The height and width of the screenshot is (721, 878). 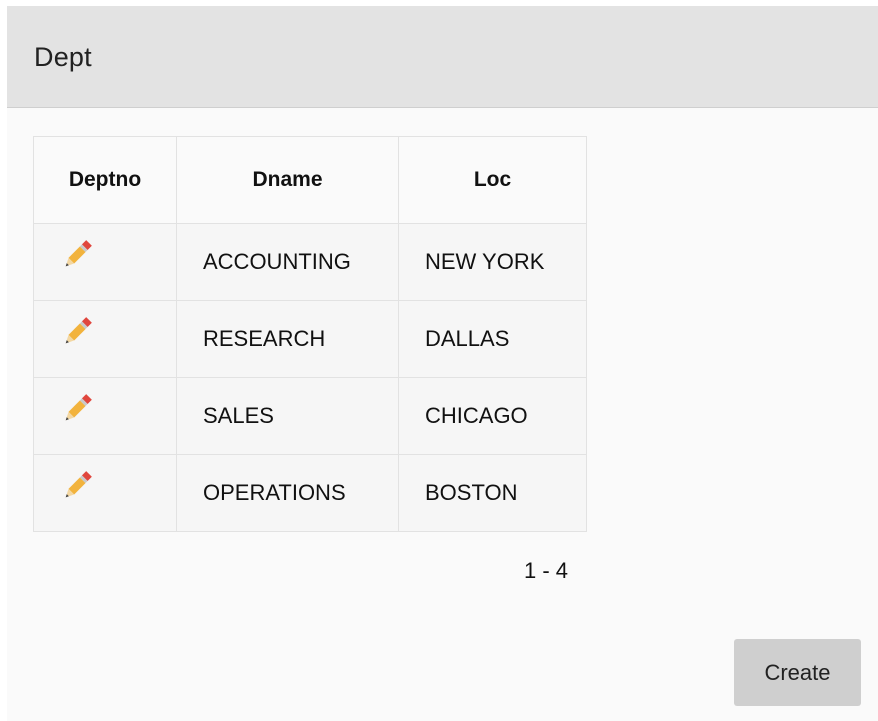 I want to click on cell-loc: BOSTON, so click(x=492, y=493).